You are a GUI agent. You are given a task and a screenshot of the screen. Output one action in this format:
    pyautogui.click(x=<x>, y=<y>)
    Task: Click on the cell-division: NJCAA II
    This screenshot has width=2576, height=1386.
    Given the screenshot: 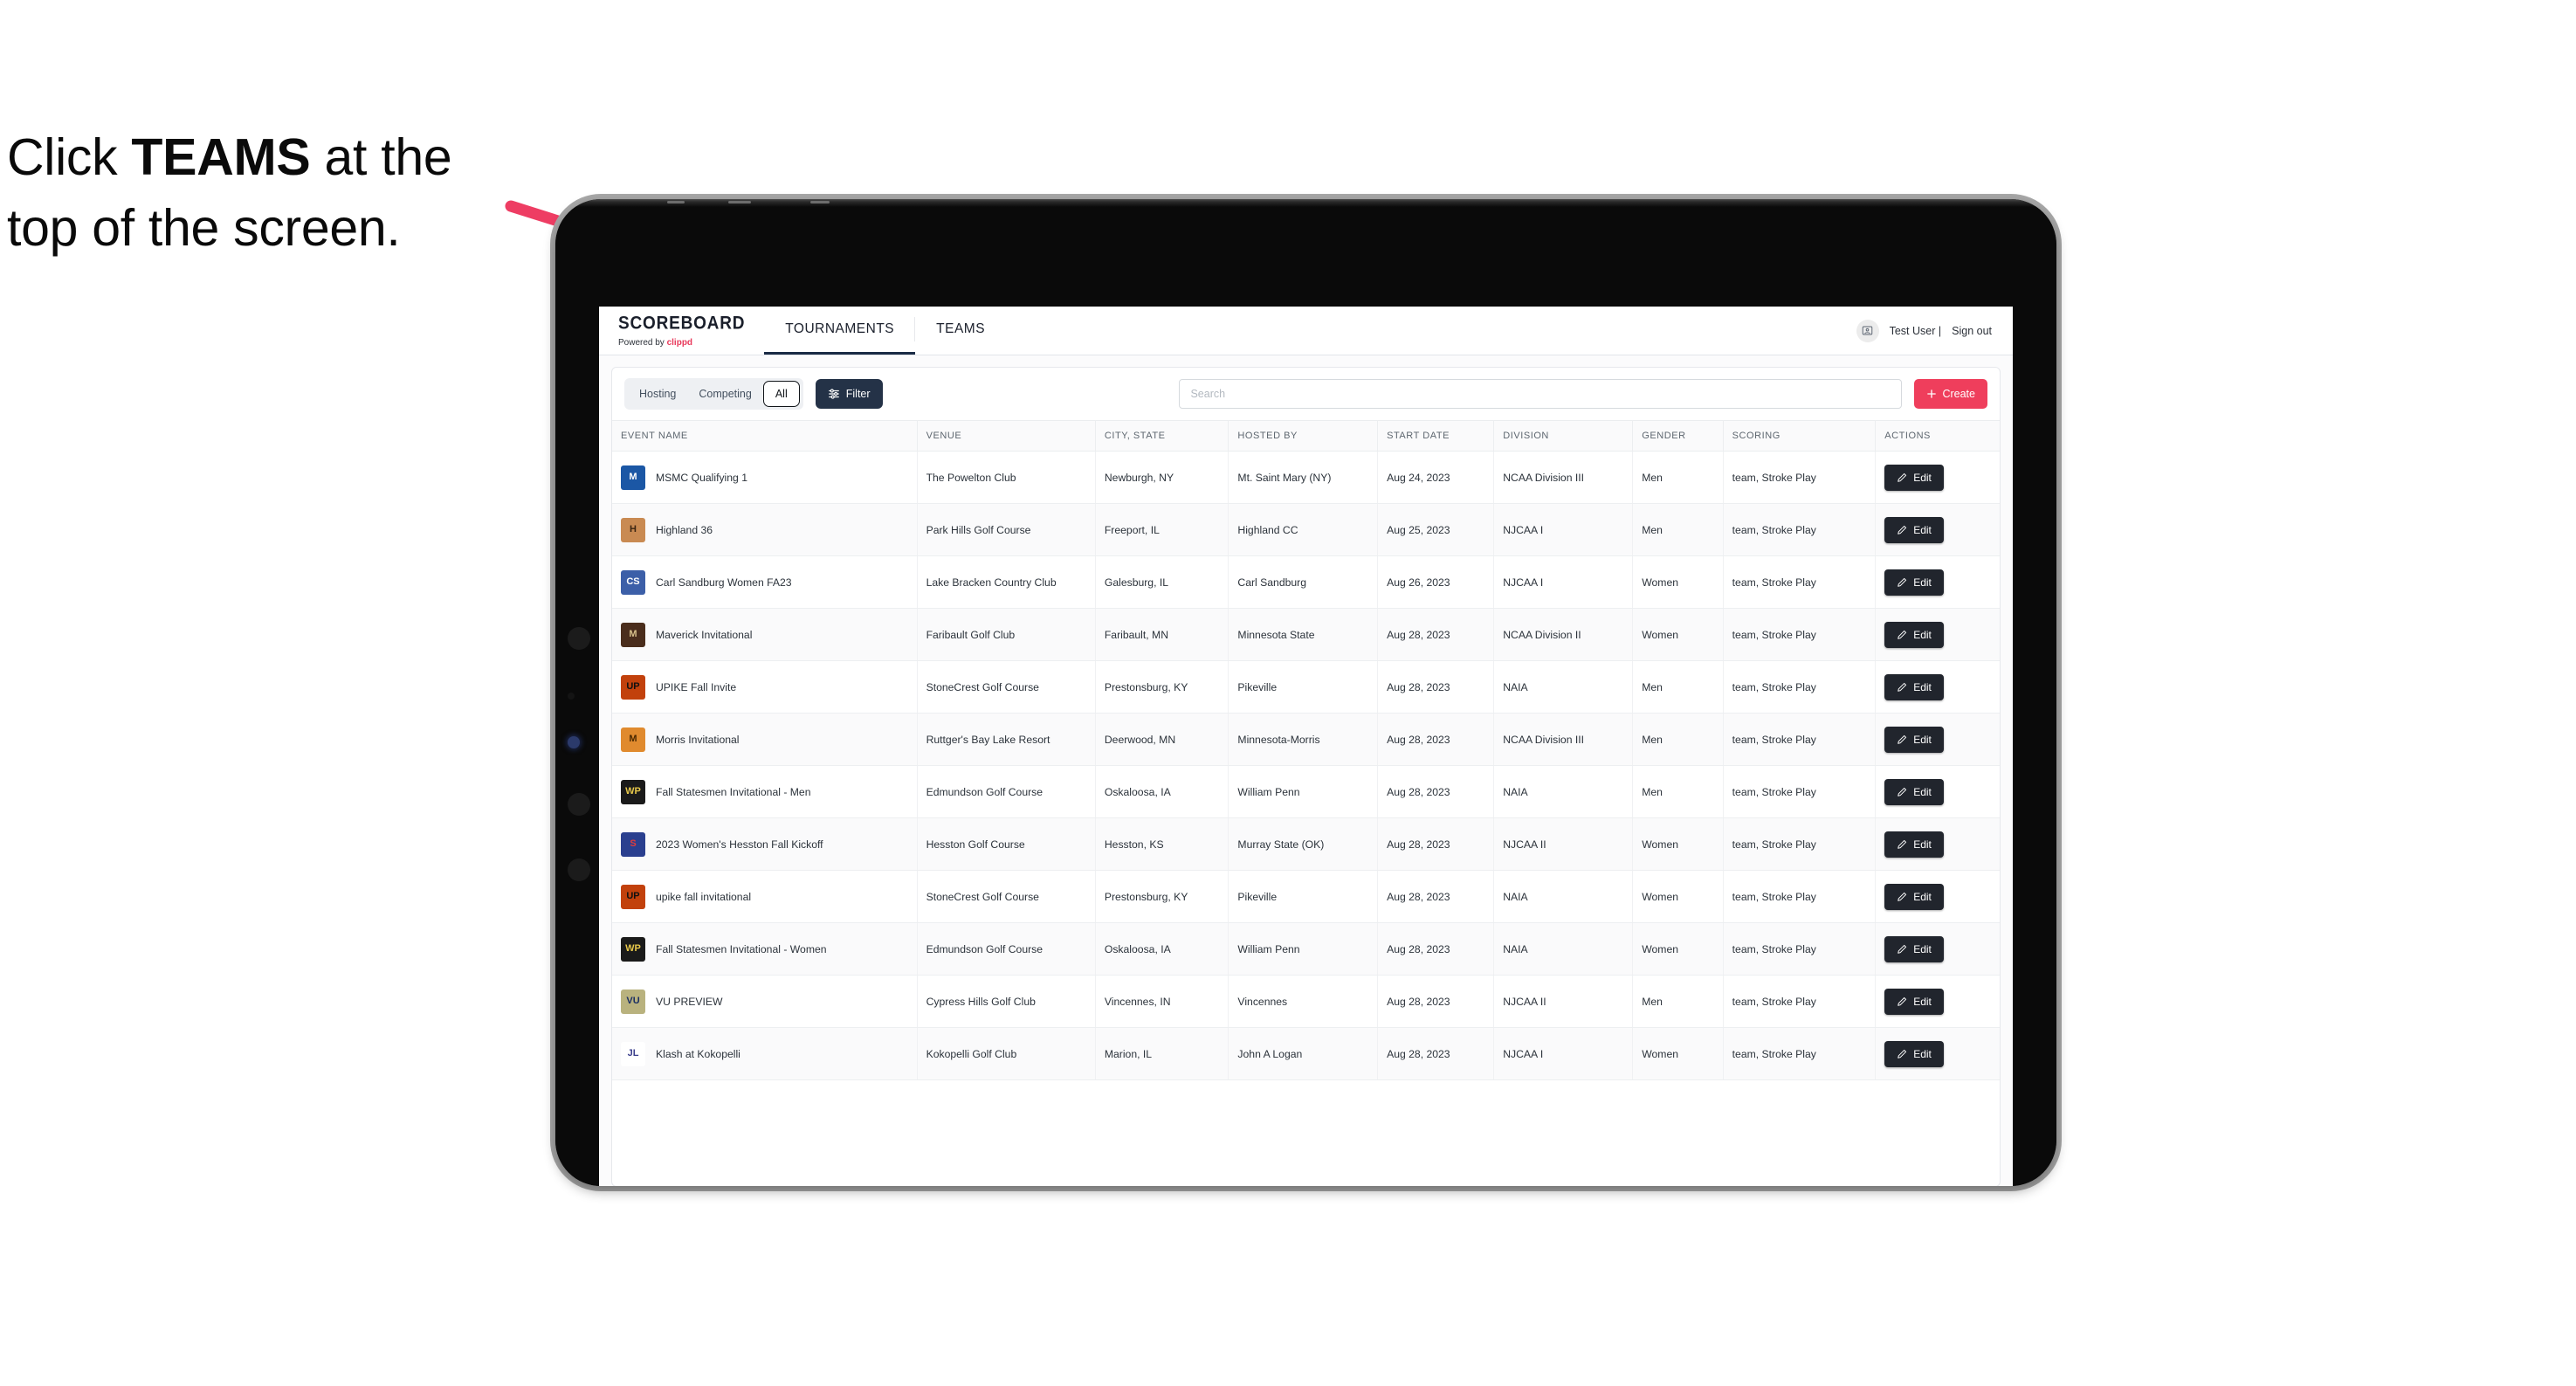 What is the action you would take?
    pyautogui.click(x=1563, y=844)
    